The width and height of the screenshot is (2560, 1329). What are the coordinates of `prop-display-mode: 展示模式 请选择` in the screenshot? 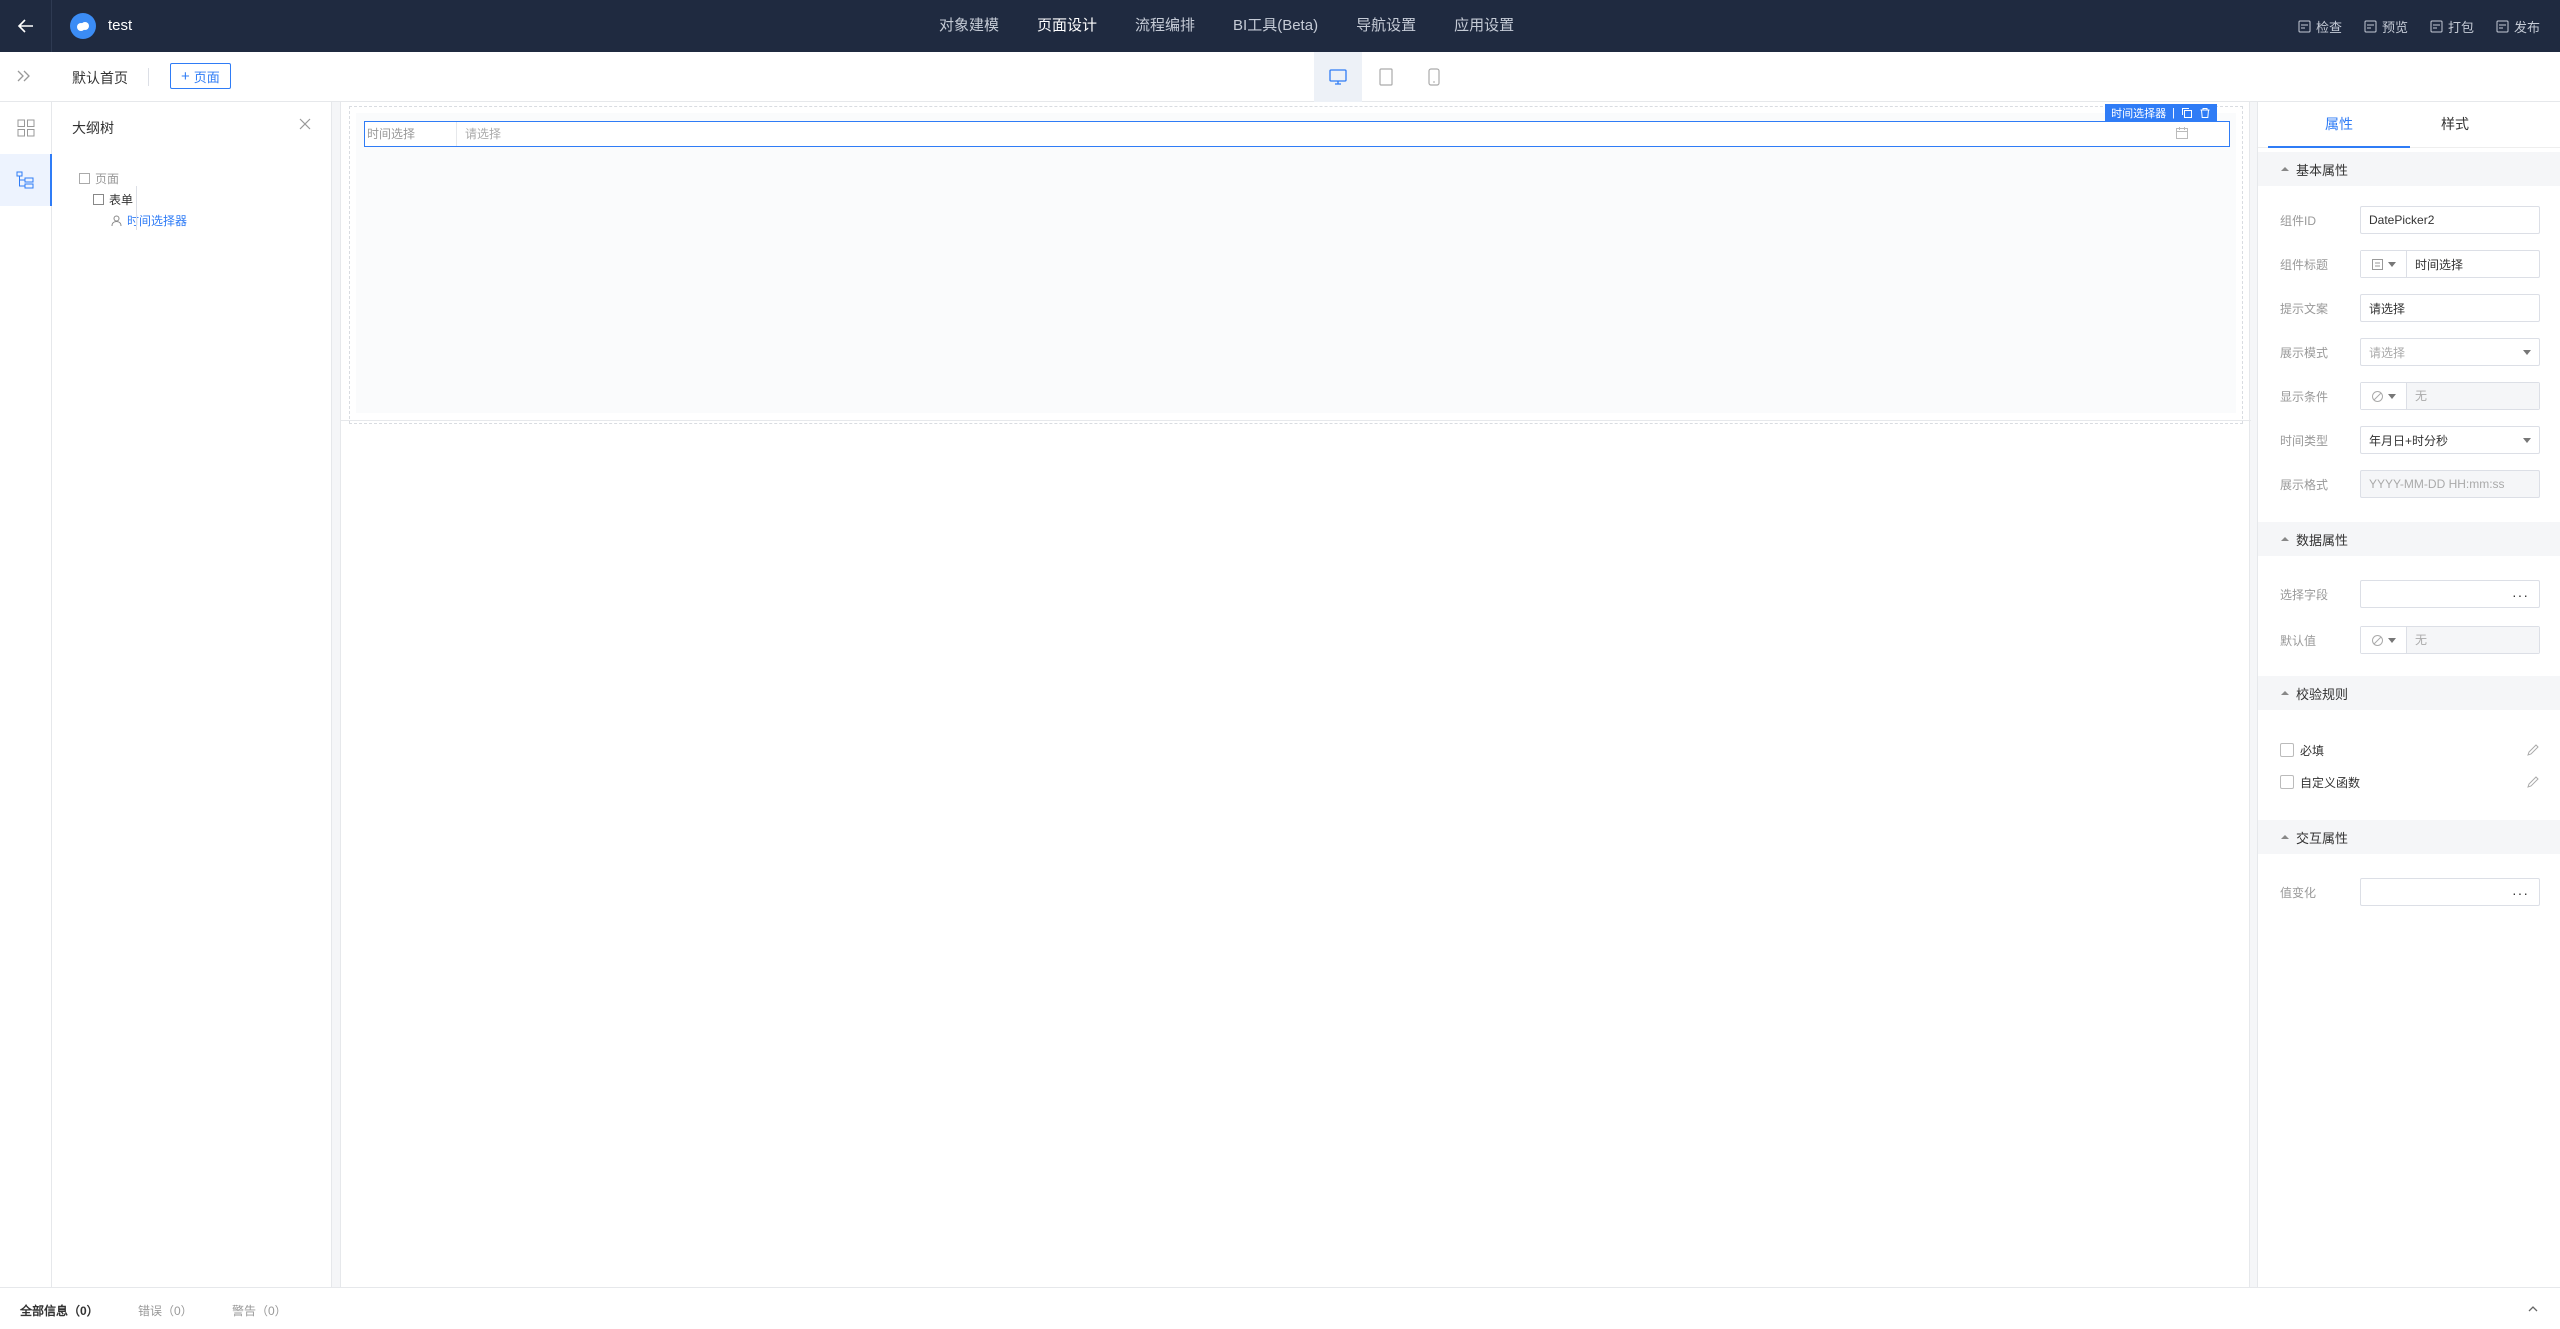 It's located at (2410, 352).